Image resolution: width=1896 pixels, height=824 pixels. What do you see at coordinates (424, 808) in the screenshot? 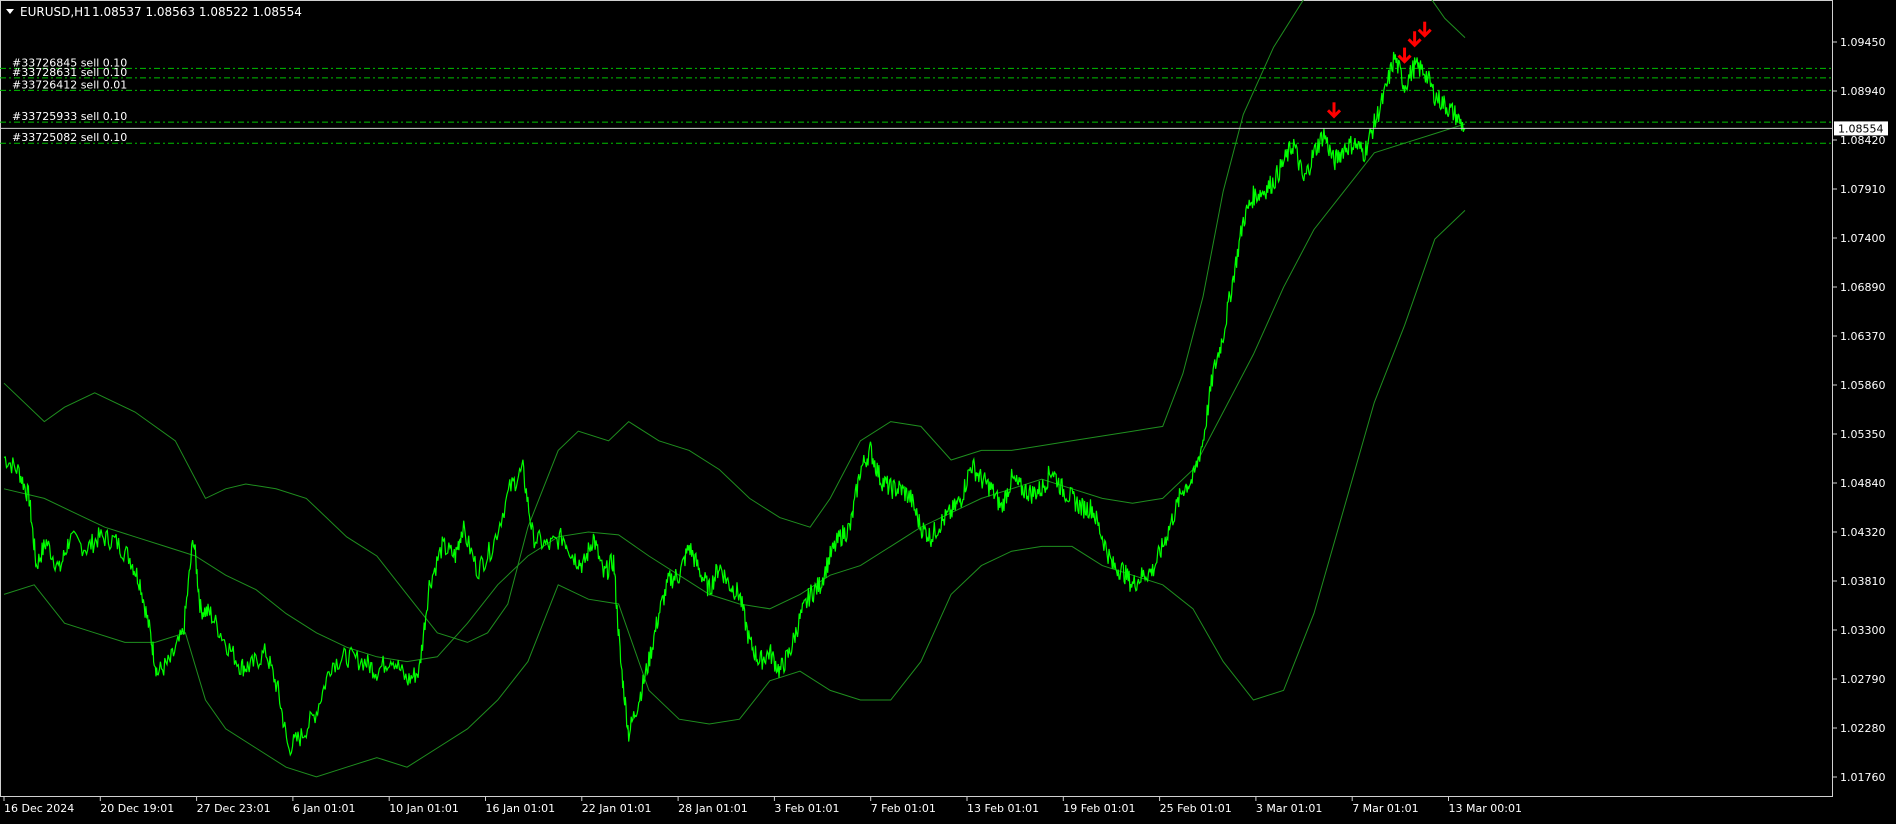
I see `time-tick-label: 10 Jan 01:01` at bounding box center [424, 808].